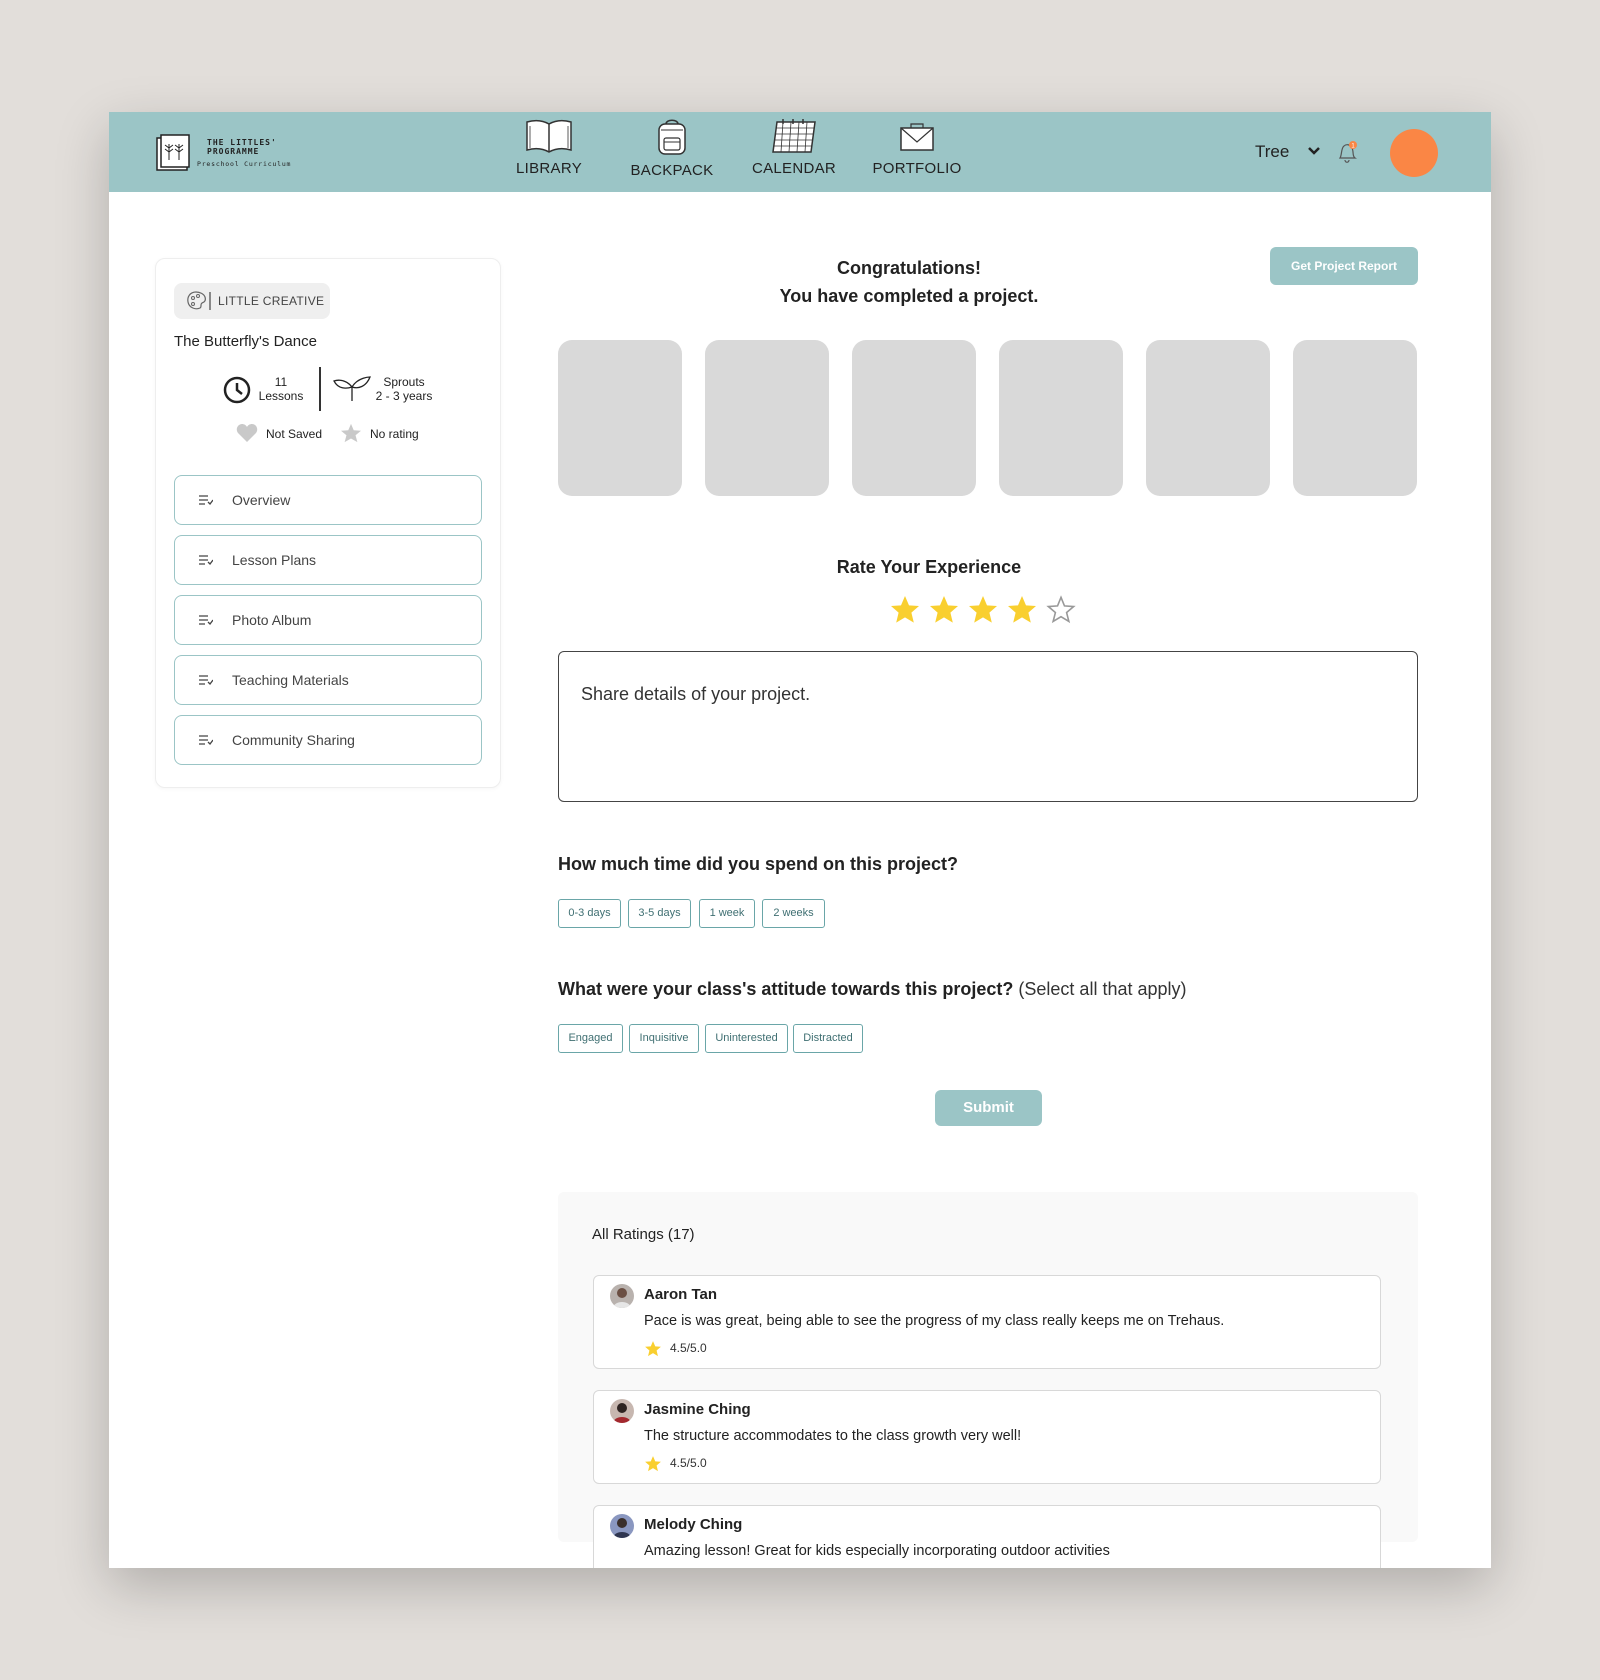 This screenshot has width=1600, height=1680. What do you see at coordinates (988, 1108) in the screenshot?
I see `submit-button: Submit` at bounding box center [988, 1108].